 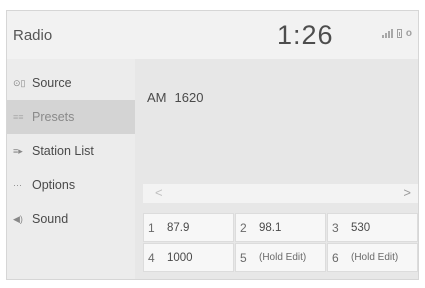 I want to click on signal-icon, so click(x=387, y=33).